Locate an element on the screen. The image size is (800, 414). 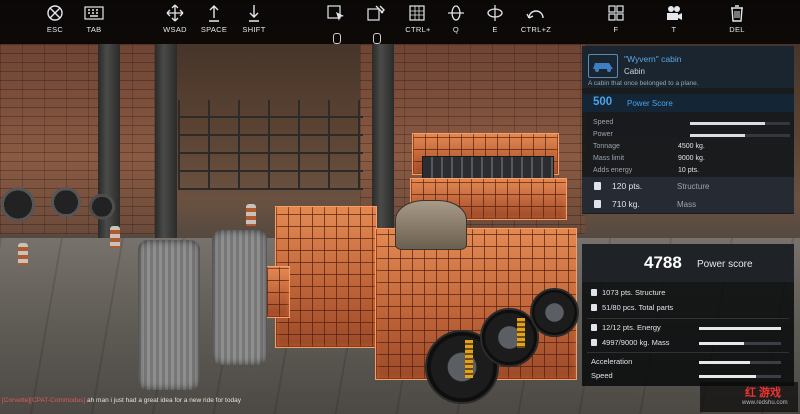
trash-icon is located at coordinates (737, 13).